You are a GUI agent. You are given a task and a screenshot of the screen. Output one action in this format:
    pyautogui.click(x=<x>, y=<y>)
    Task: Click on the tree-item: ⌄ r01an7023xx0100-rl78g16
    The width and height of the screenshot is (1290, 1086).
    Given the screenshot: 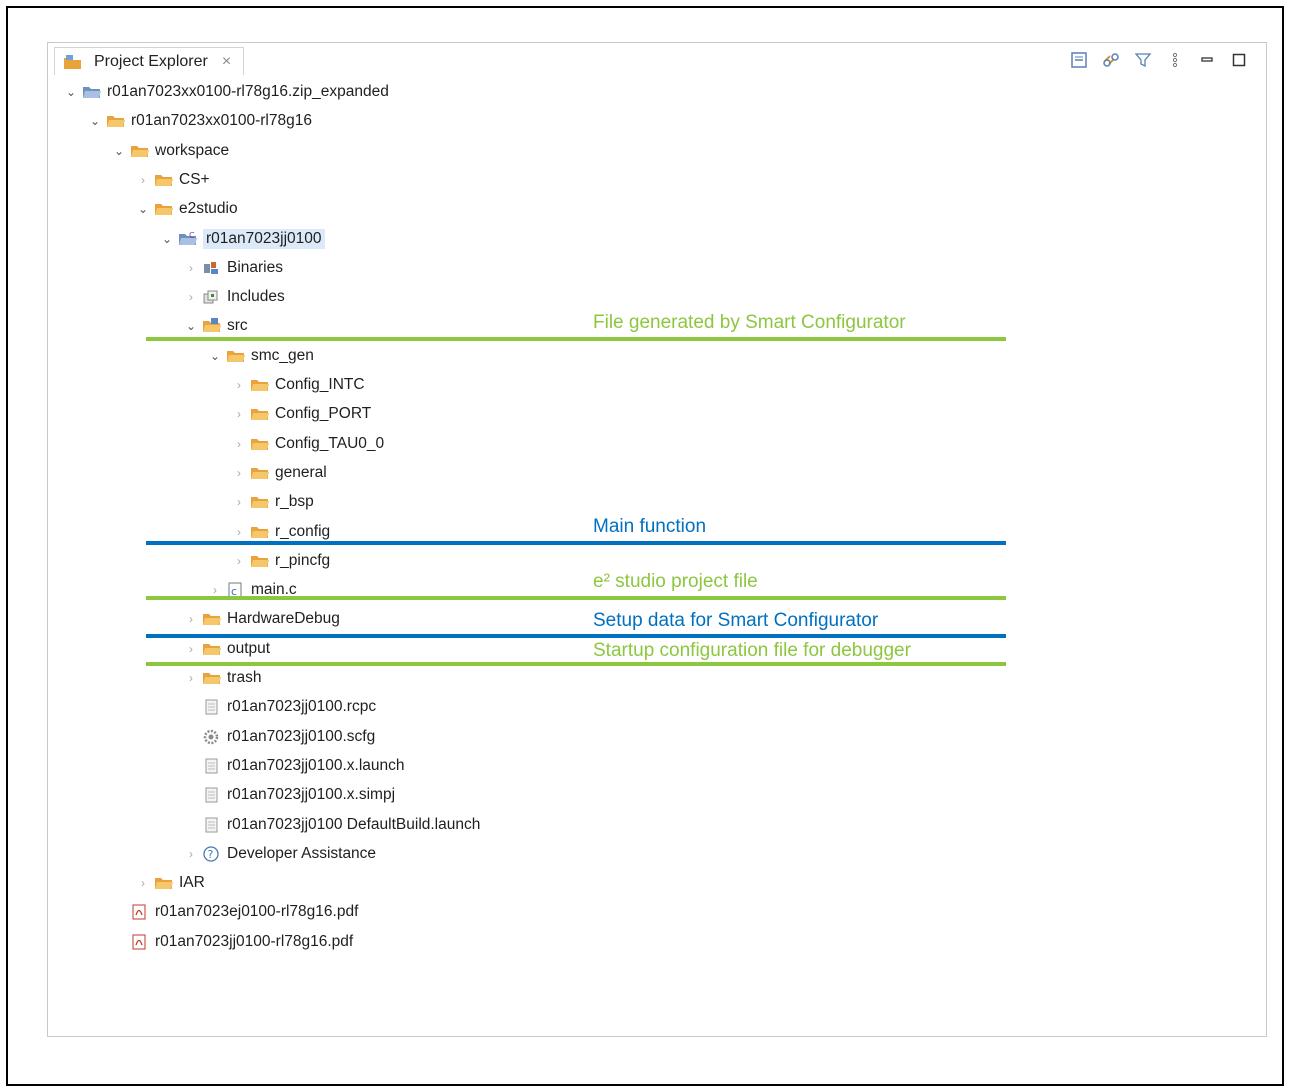 What is the action you would take?
    pyautogui.click(x=200, y=121)
    